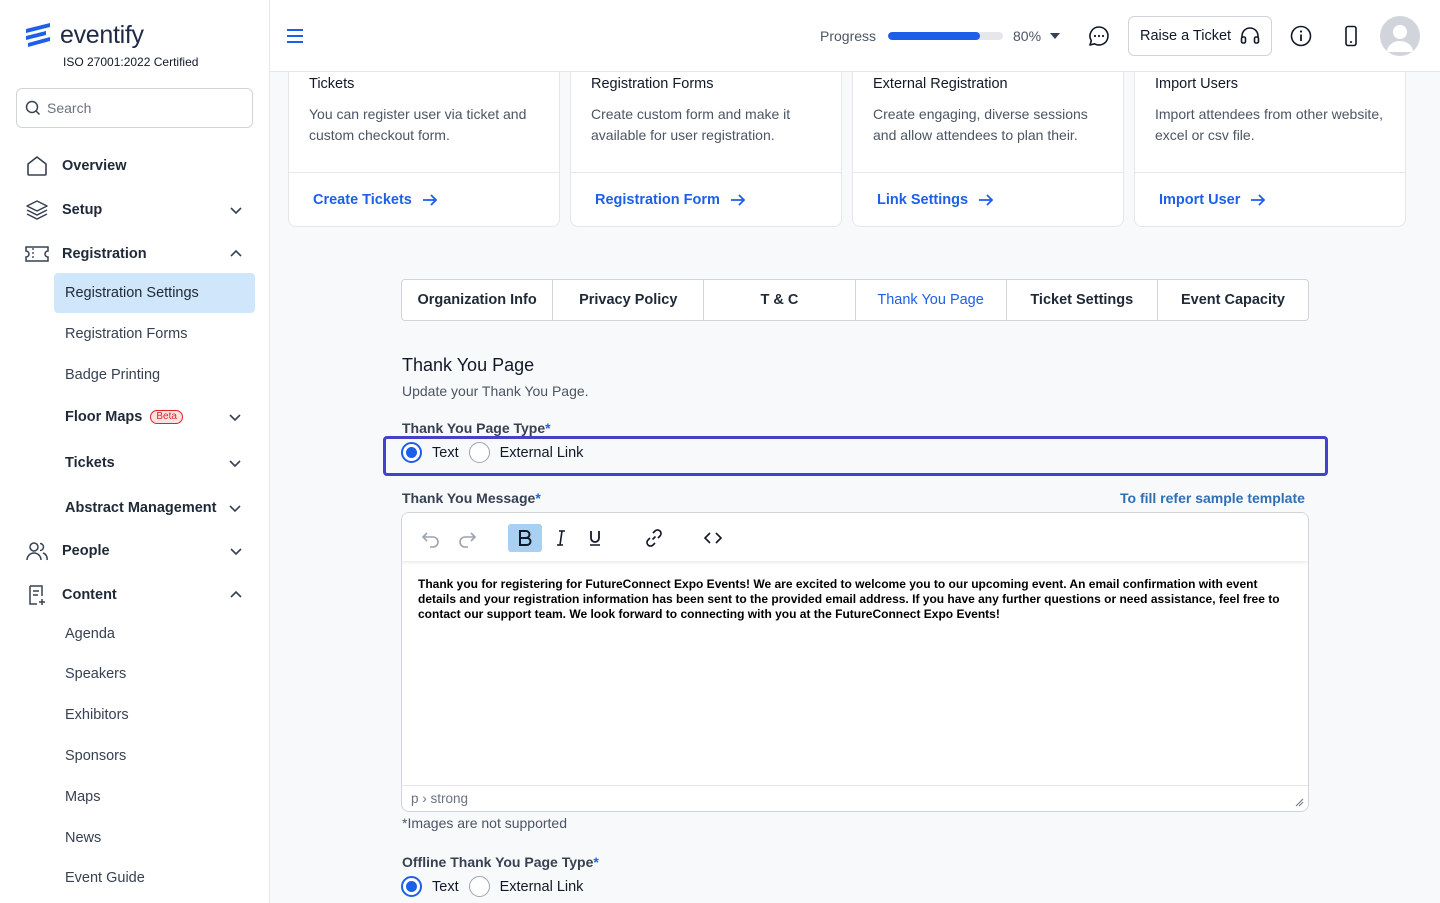 This screenshot has height=903, width=1440. I want to click on registration-form-link: Registration Form, so click(670, 200).